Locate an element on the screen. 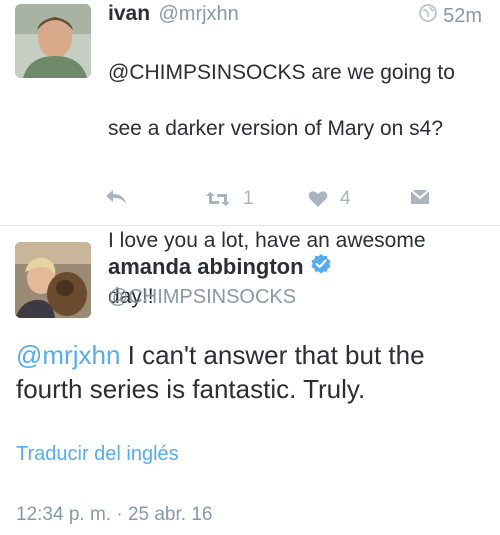 The height and width of the screenshot is (535, 500). mention-link: @mrjxhn is located at coordinates (68, 355).